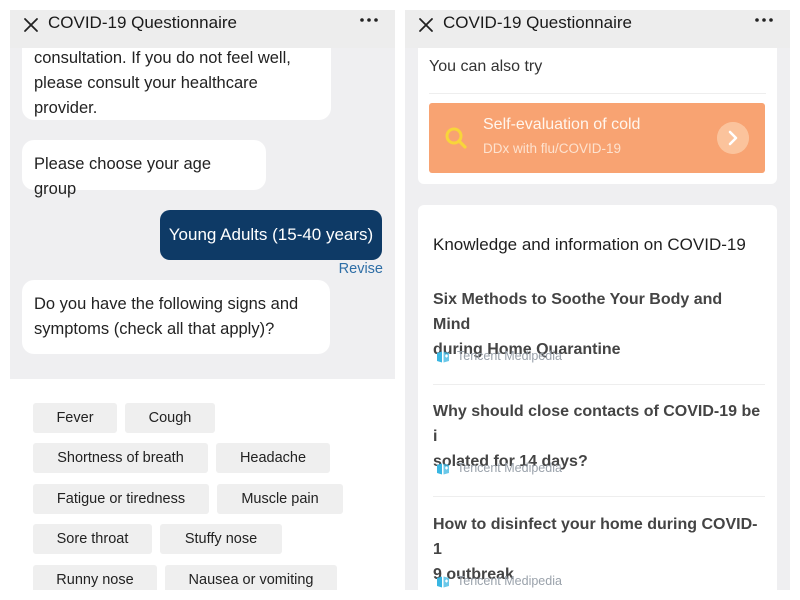 The width and height of the screenshot is (800, 600). What do you see at coordinates (578, 312) in the screenshot?
I see `article-title-line: Six Methods to Soothe Your Body and Mind` at bounding box center [578, 312].